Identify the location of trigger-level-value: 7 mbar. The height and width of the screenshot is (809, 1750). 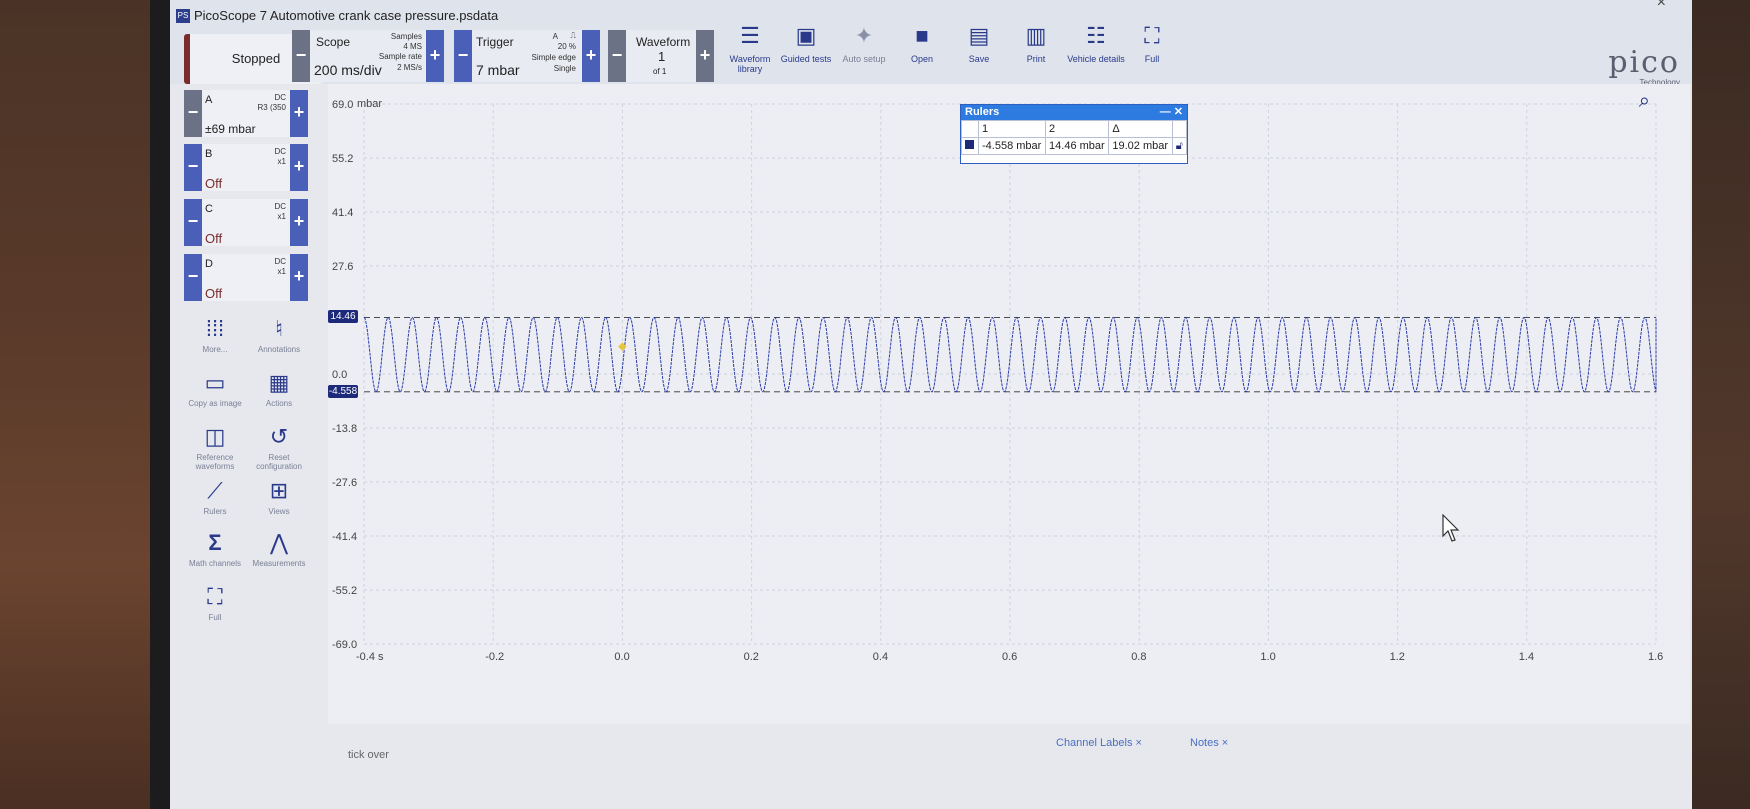
(498, 70).